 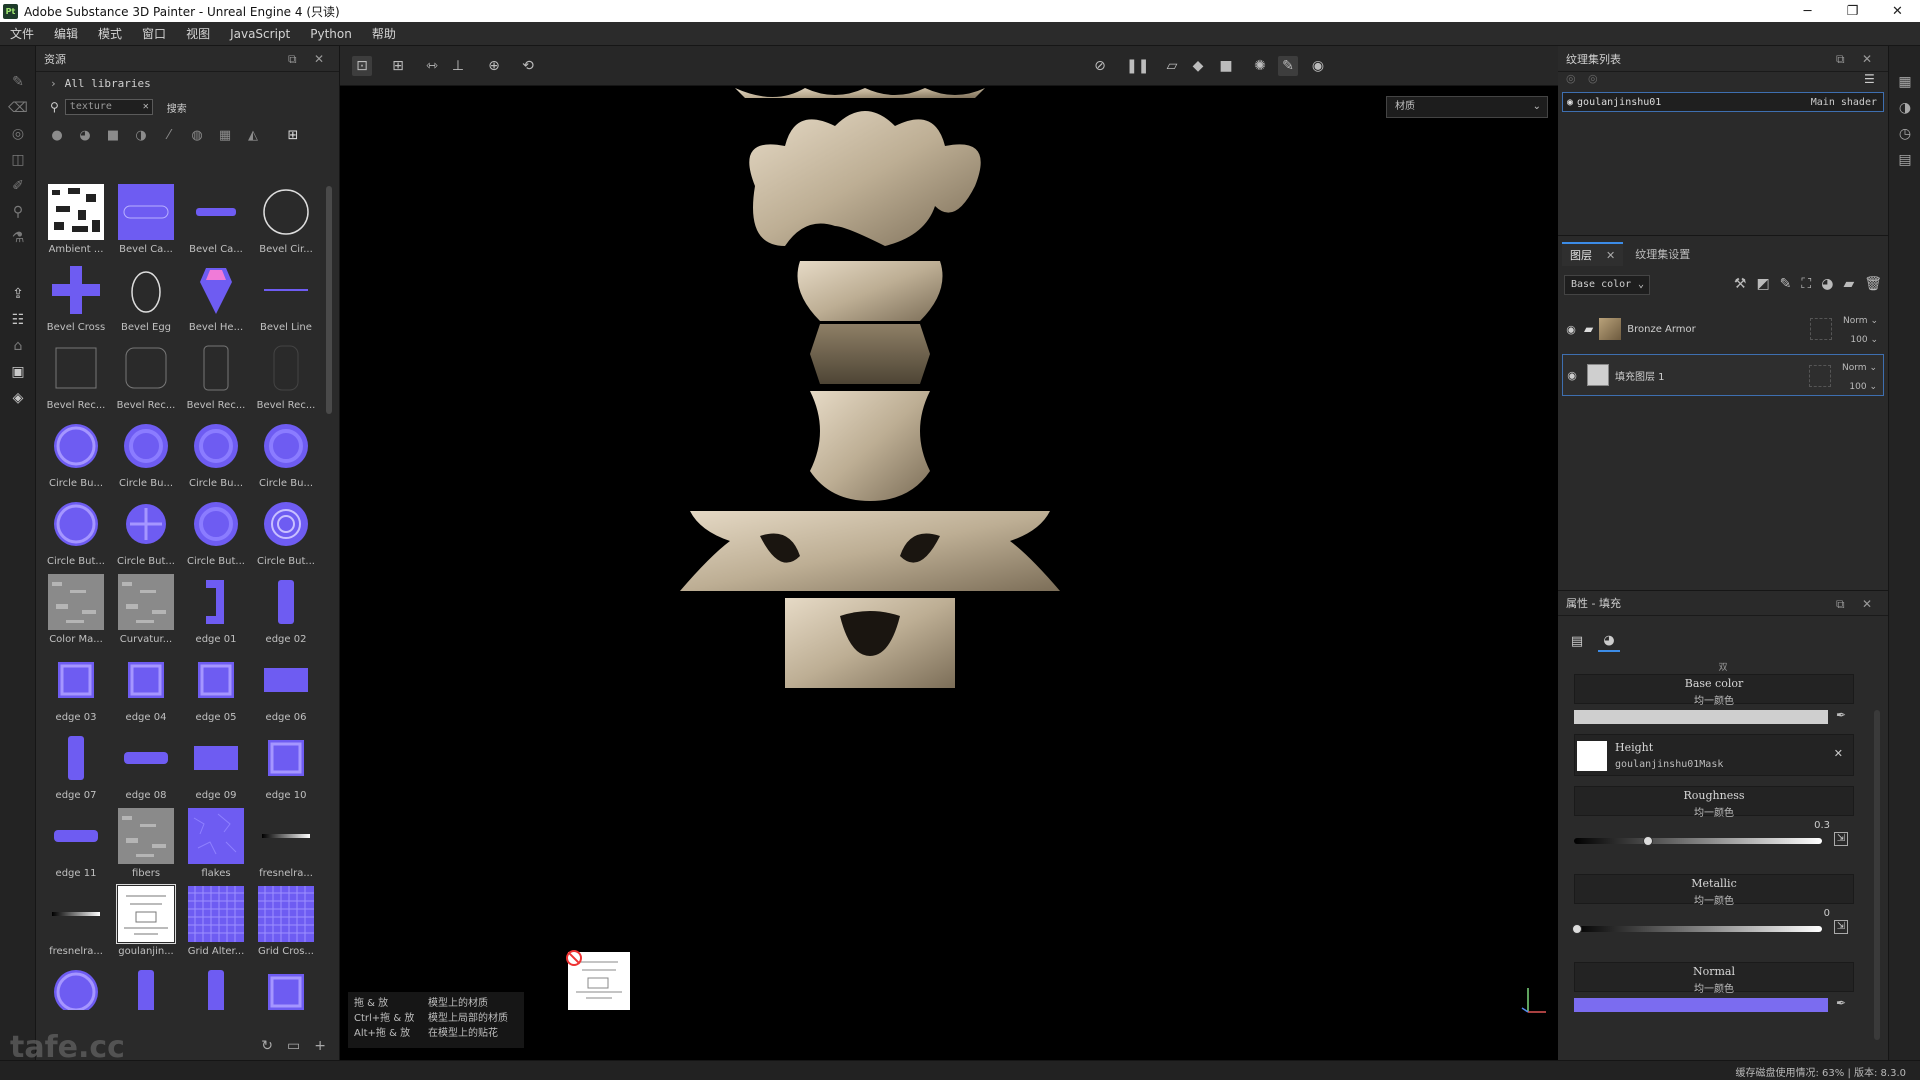 I want to click on smudge-icon: ✐, so click(x=18, y=186).